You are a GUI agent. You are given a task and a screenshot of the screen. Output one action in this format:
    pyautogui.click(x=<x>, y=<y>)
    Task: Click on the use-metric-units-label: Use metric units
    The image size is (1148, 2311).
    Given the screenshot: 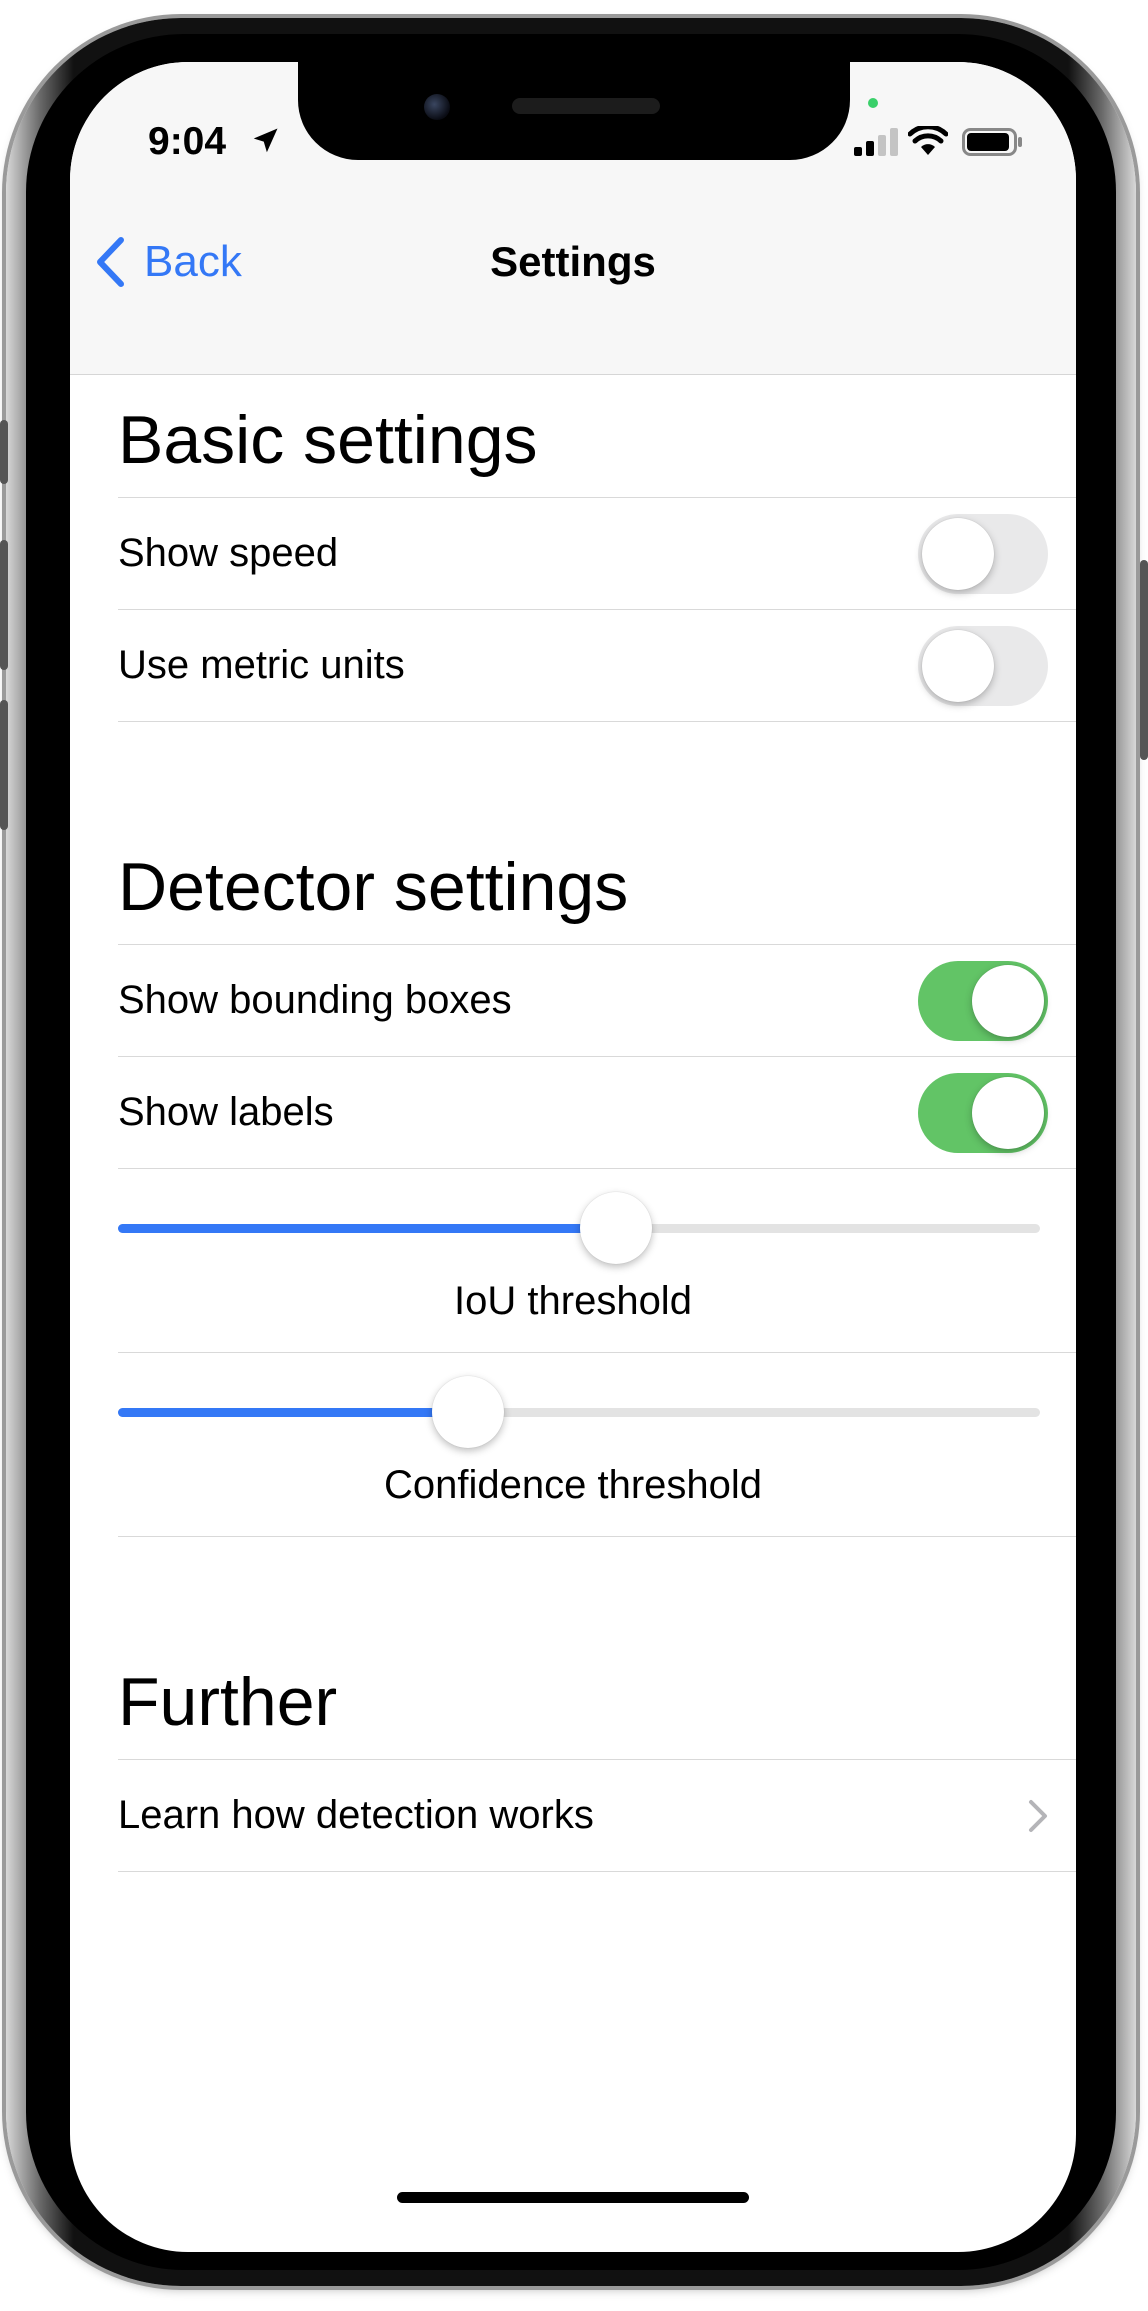 What is the action you would take?
    pyautogui.click(x=261, y=665)
    